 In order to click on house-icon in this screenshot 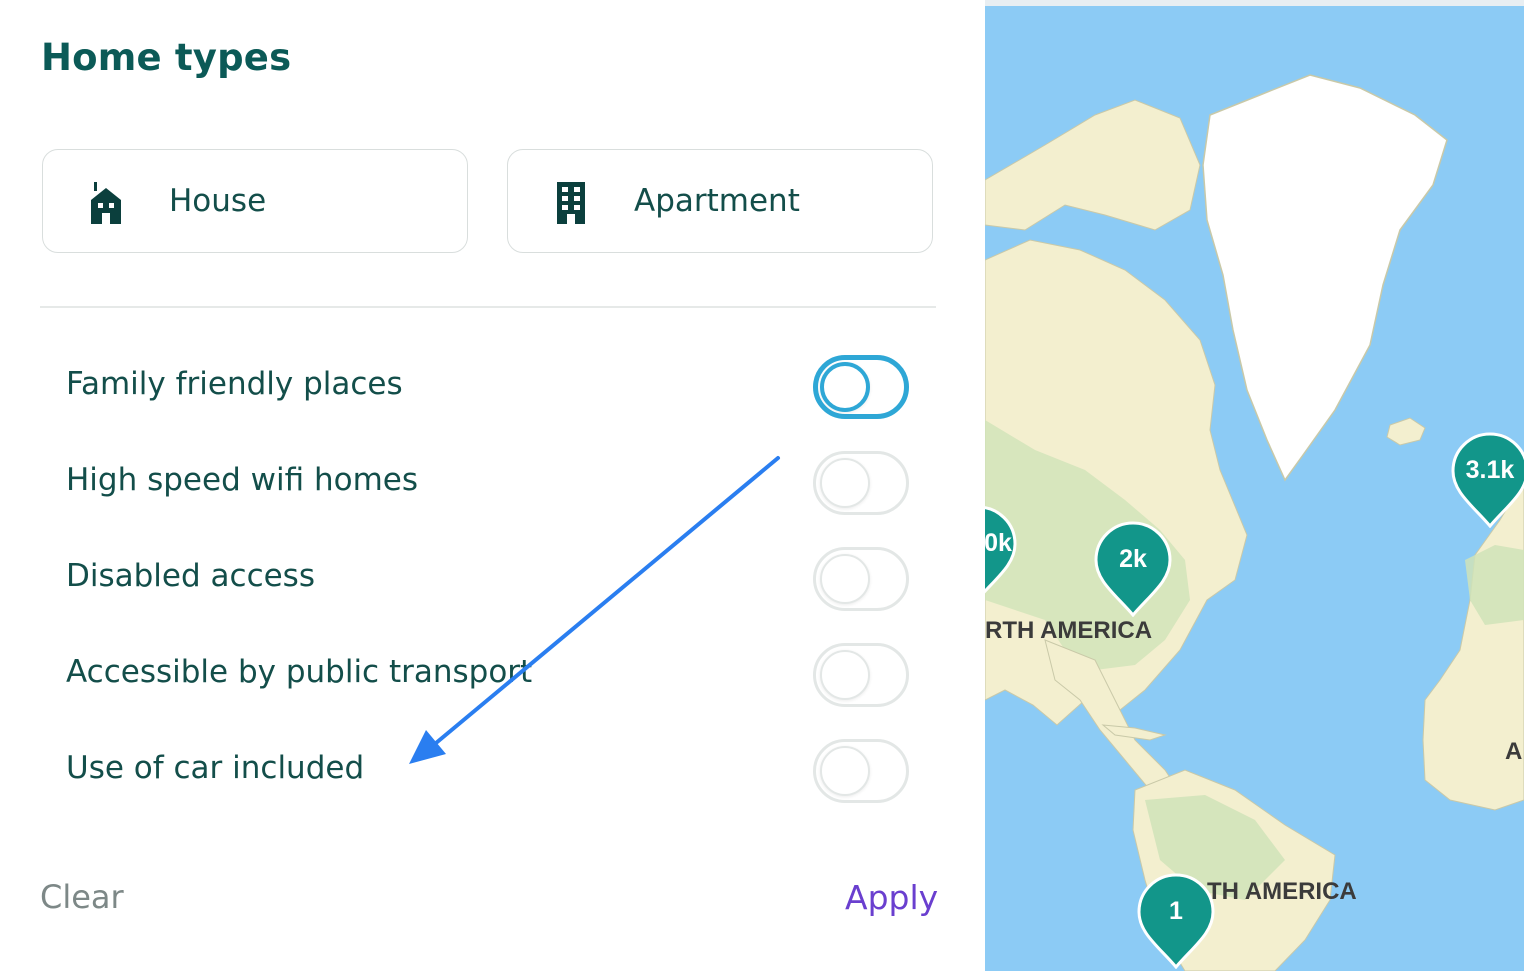, I will do `click(106, 203)`.